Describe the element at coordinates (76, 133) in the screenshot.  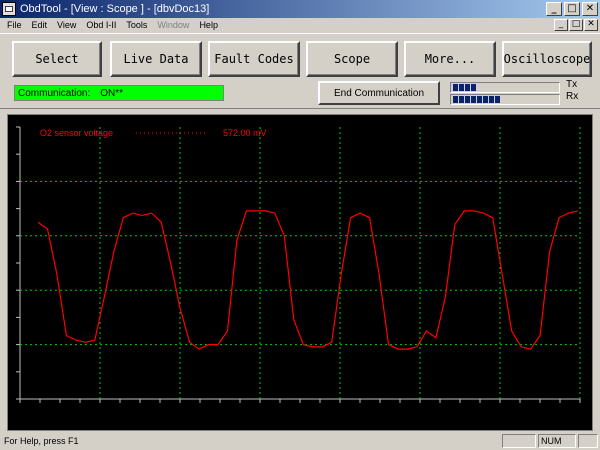
I see `signal-name: O2 sensor voltage` at that location.